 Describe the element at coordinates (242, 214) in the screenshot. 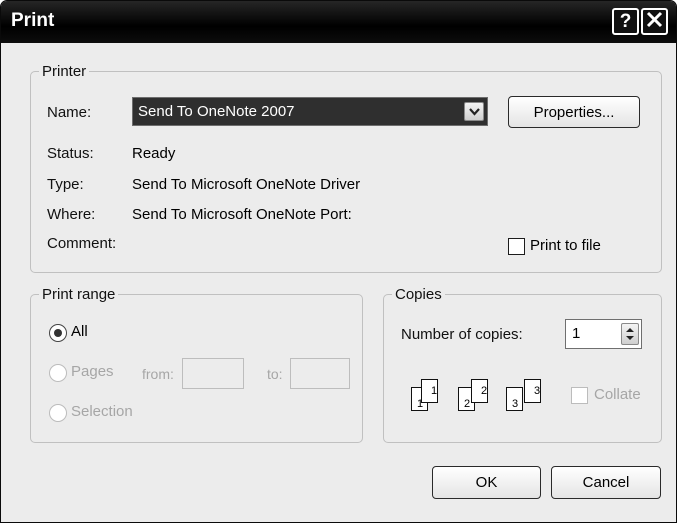

I see `where-value: Send To Microsoft OneNote Port:` at that location.